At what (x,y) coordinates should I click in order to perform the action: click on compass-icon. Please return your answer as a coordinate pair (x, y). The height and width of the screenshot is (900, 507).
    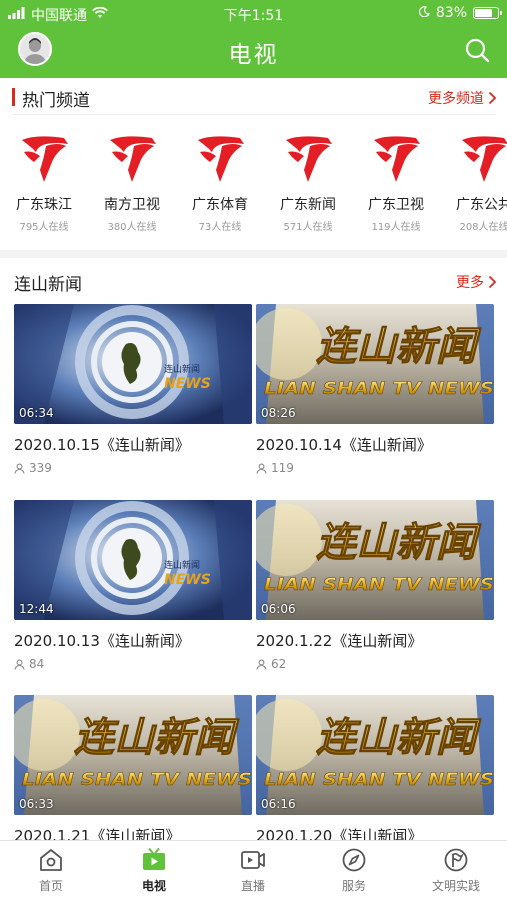
    Looking at the image, I should click on (354, 860).